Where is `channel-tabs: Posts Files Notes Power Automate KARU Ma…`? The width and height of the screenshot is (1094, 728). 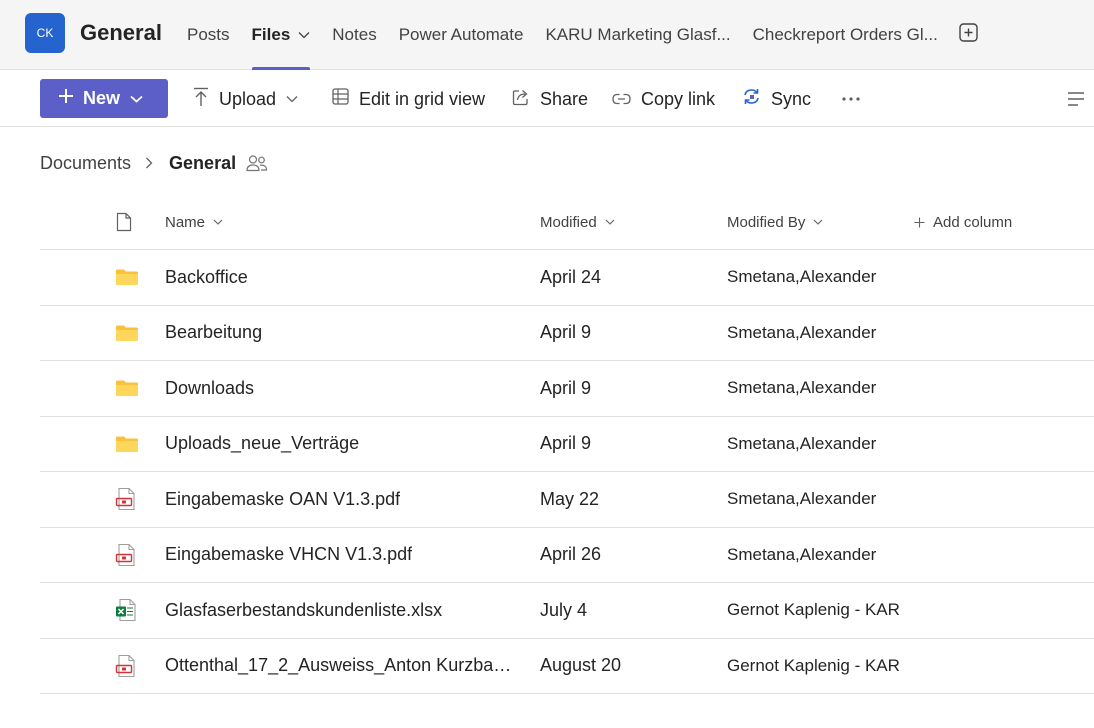
channel-tabs: Posts Files Notes Power Automate KARU Ma… is located at coordinates (573, 35).